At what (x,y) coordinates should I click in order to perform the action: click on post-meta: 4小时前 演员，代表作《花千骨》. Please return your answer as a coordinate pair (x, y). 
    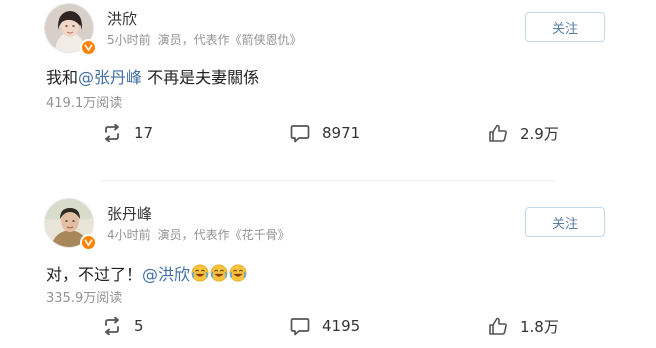
    Looking at the image, I should click on (198, 234).